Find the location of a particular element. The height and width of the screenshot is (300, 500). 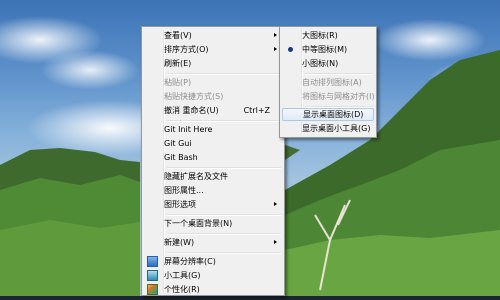

menu-item-paste: 粘贴(P) is located at coordinates (213, 82).